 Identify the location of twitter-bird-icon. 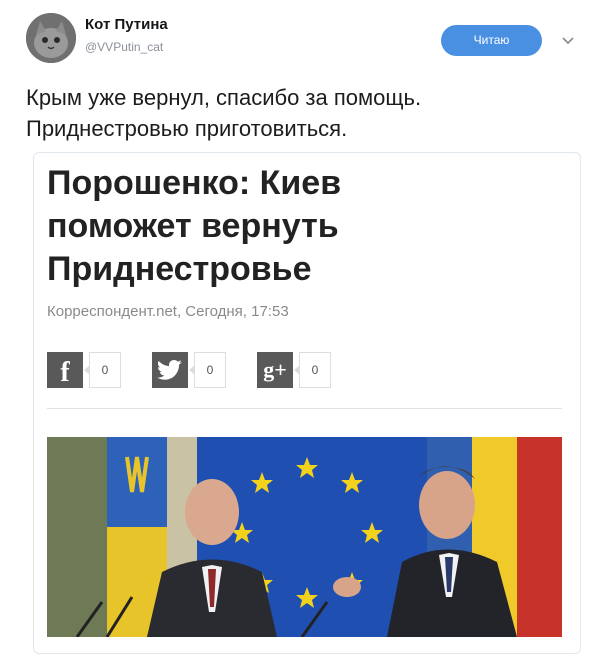
(170, 370).